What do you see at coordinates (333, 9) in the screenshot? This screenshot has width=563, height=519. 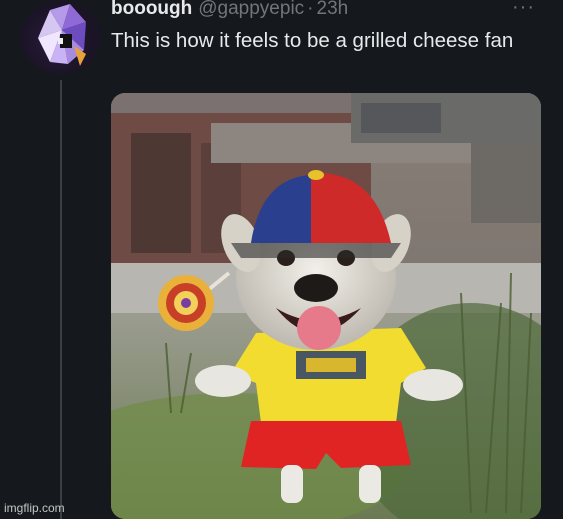 I see `timestamp: 23h` at bounding box center [333, 9].